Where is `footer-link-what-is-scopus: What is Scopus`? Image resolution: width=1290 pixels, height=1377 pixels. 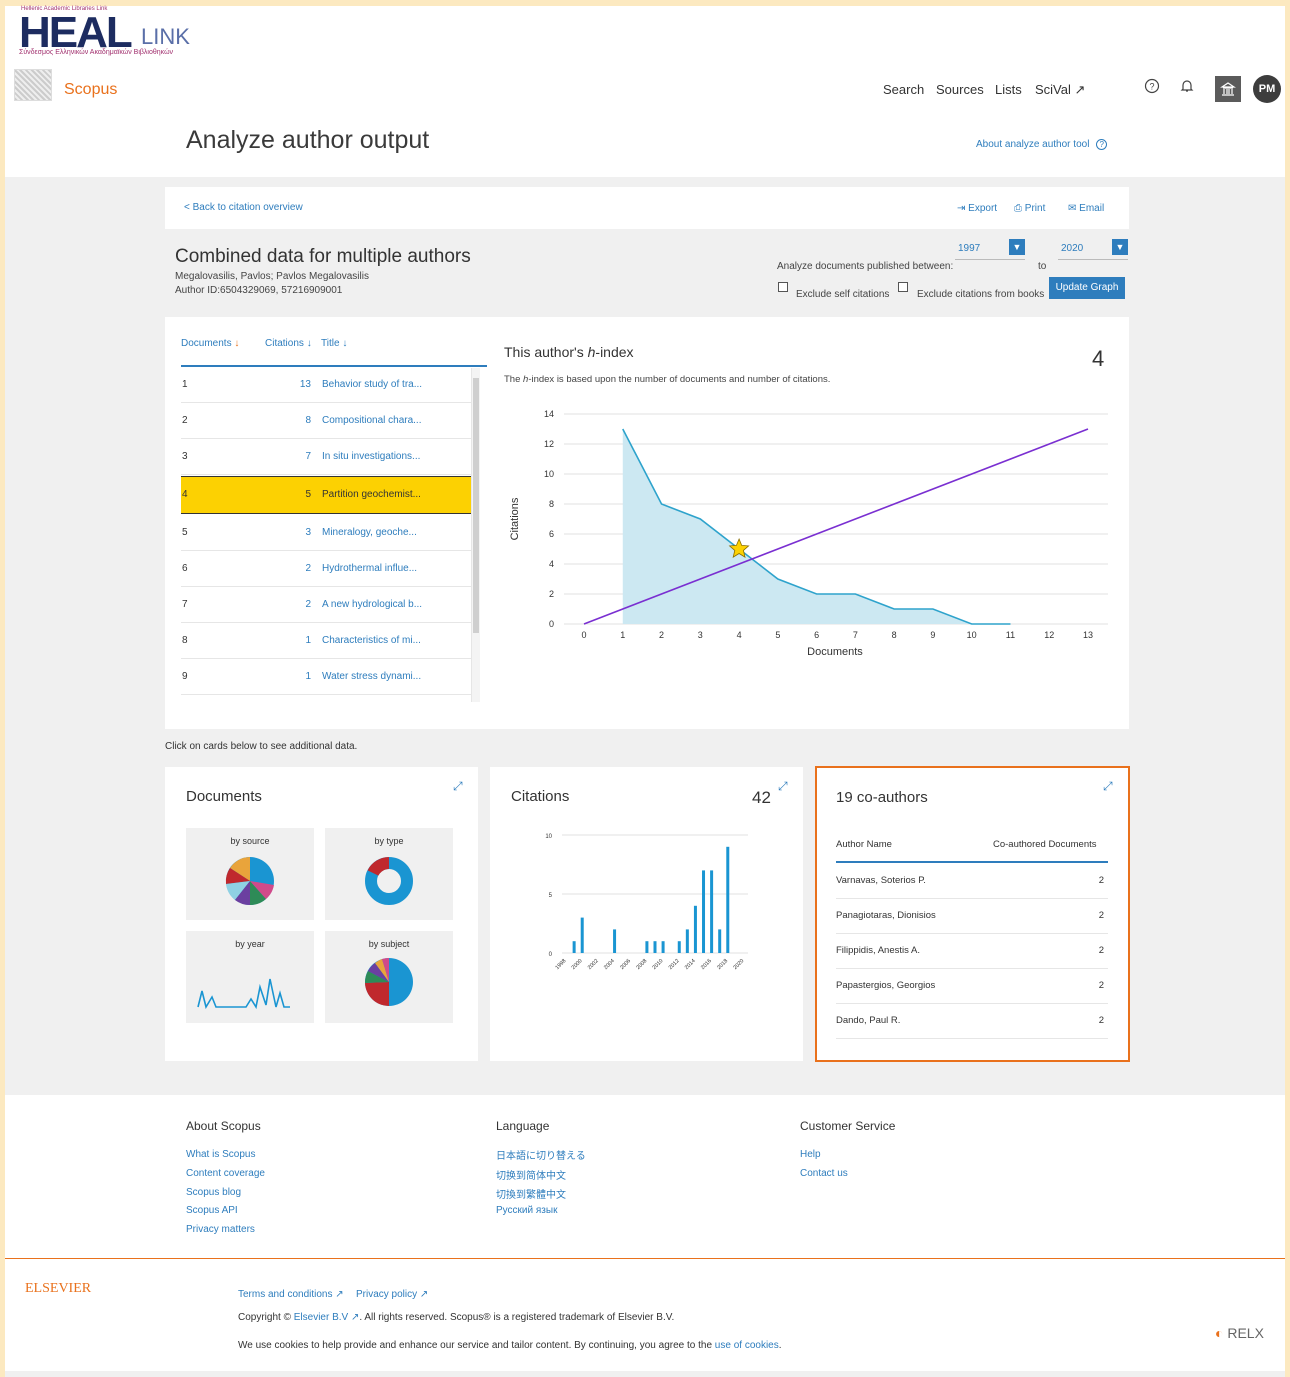
footer-link-what-is-scopus: What is Scopus is located at coordinates (220, 1154).